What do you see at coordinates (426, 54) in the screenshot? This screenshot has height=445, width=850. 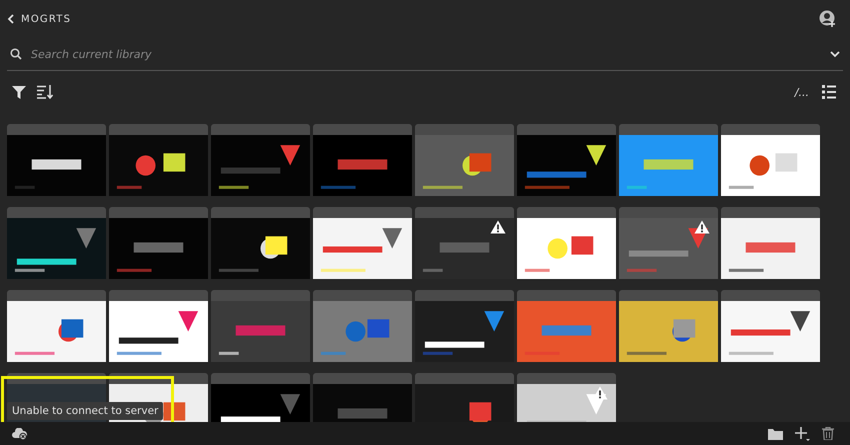 I see `search-field: Search current library` at bounding box center [426, 54].